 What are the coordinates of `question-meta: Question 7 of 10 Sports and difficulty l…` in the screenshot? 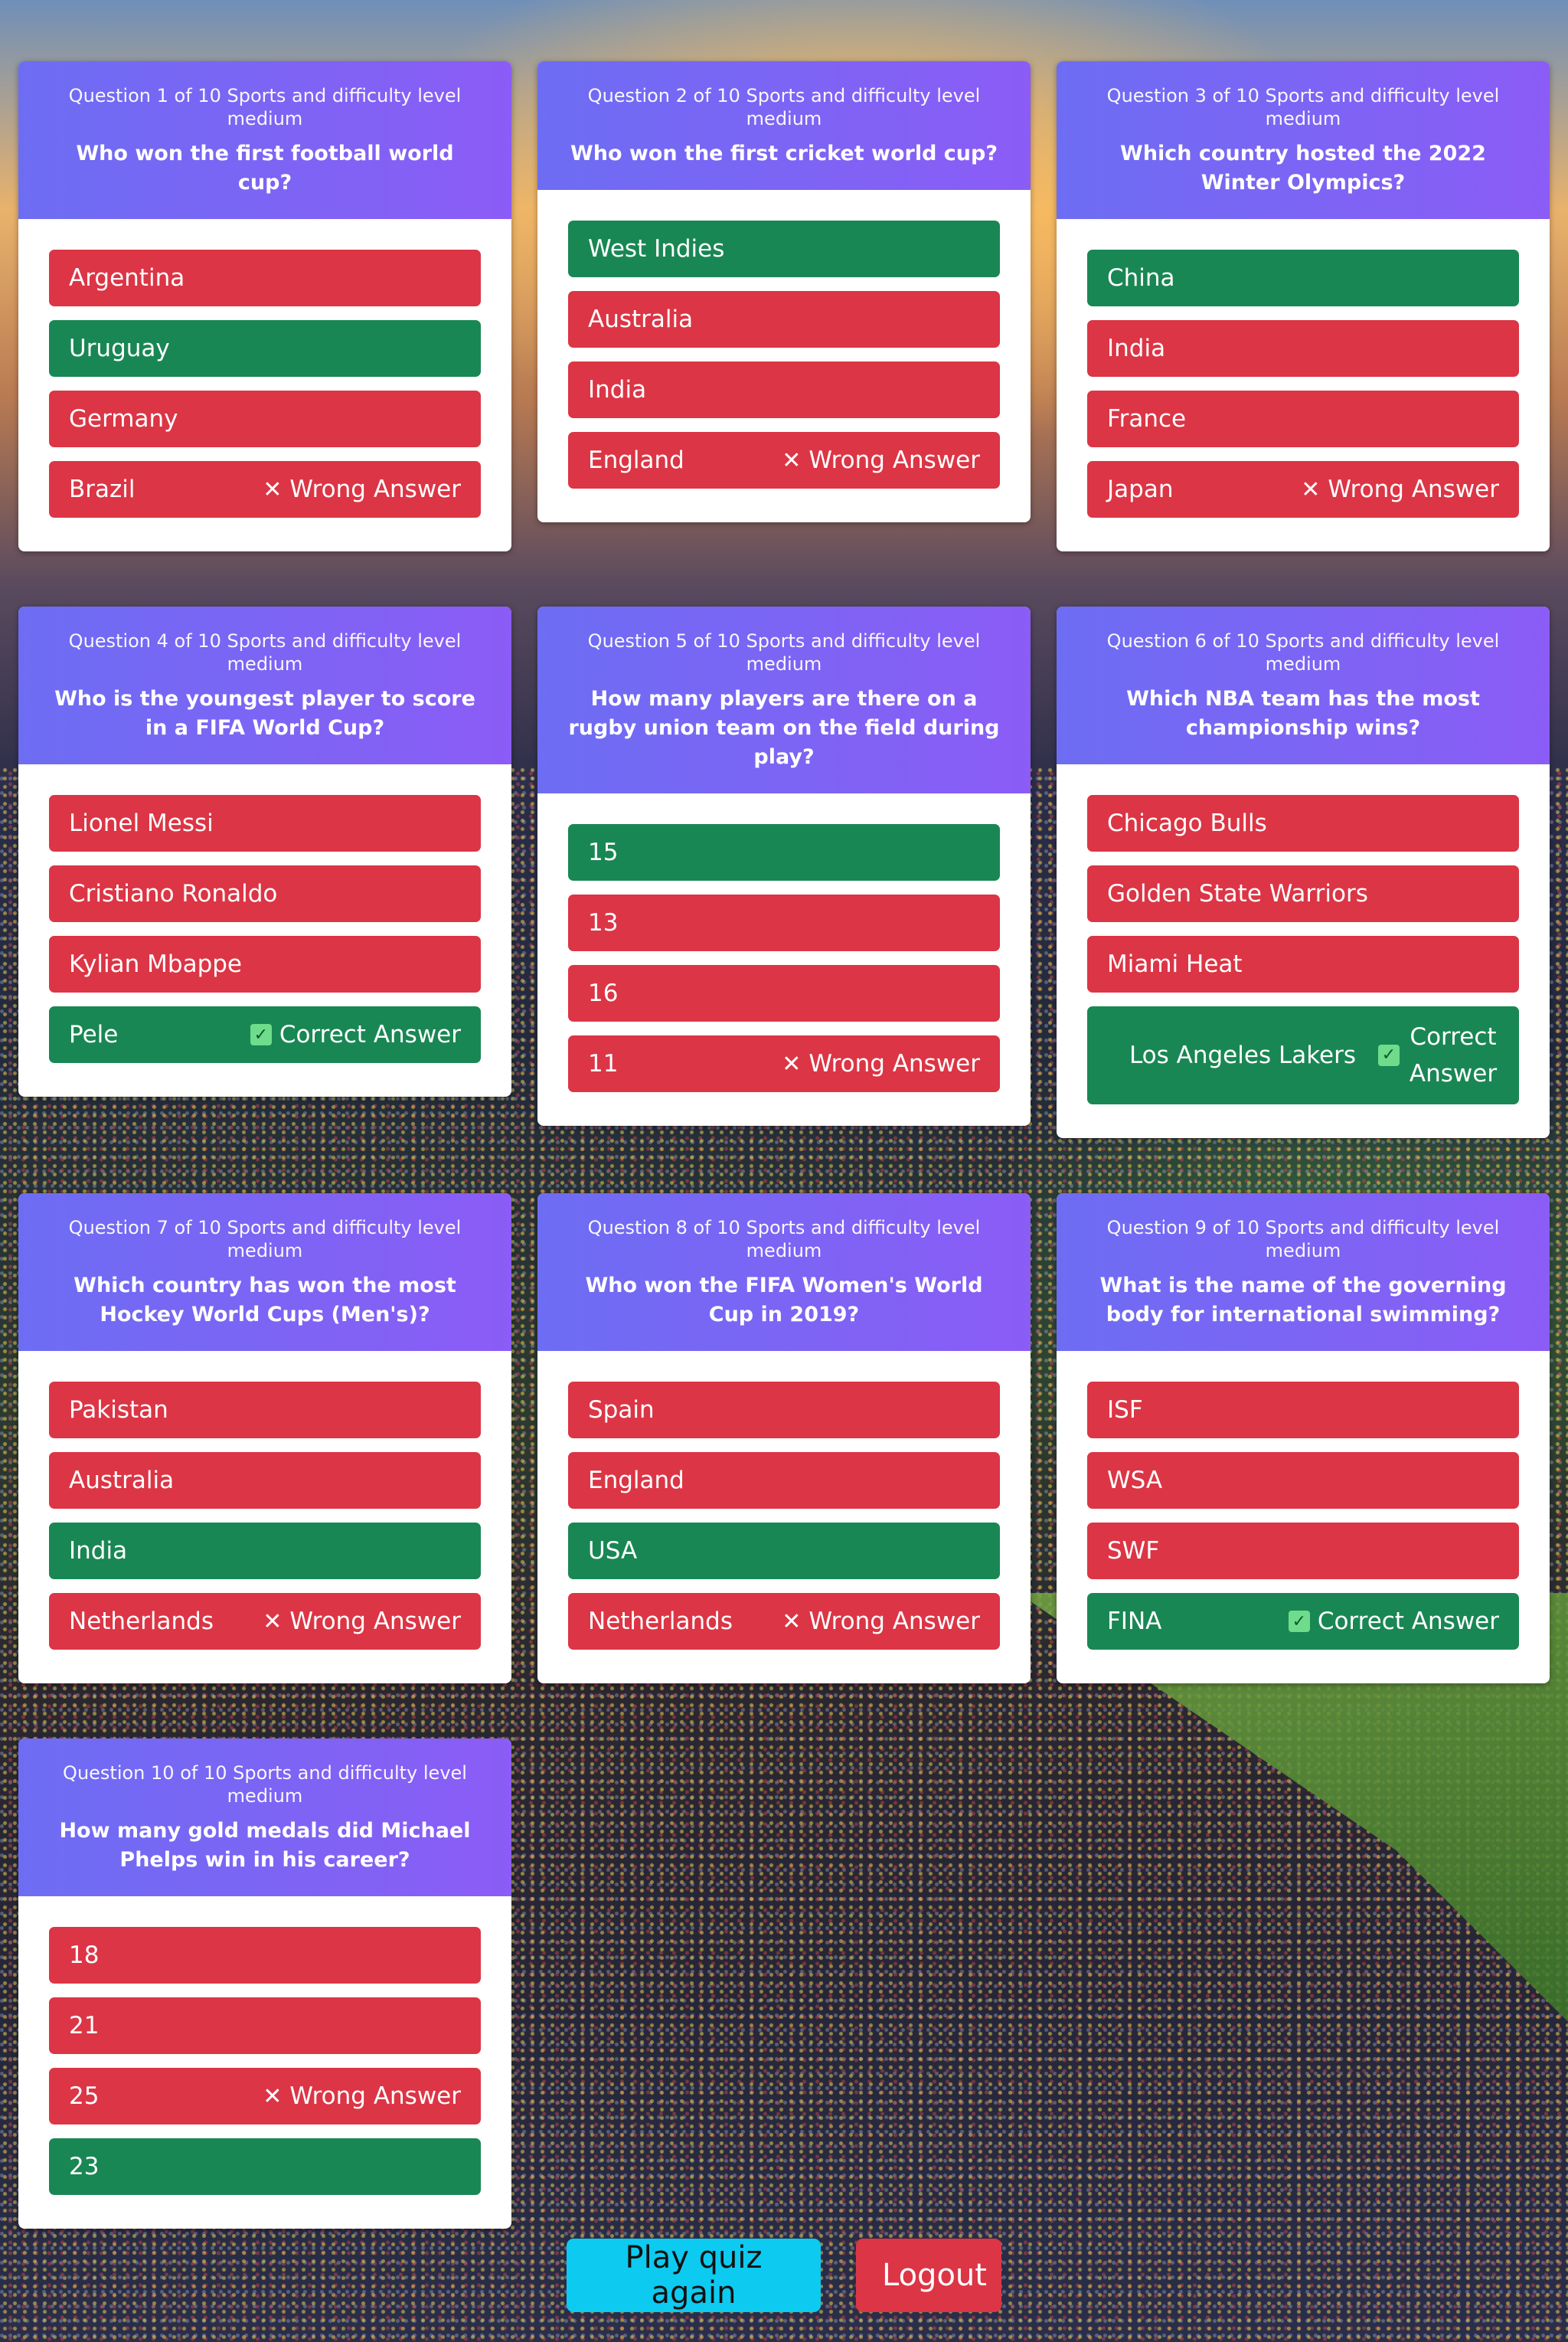 It's located at (265, 1239).